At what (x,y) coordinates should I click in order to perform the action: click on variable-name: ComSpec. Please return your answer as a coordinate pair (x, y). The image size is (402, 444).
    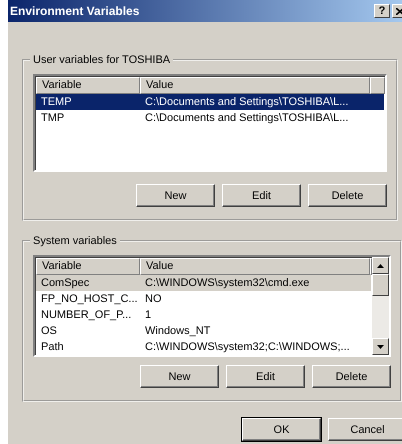
    Looking at the image, I should click on (65, 283).